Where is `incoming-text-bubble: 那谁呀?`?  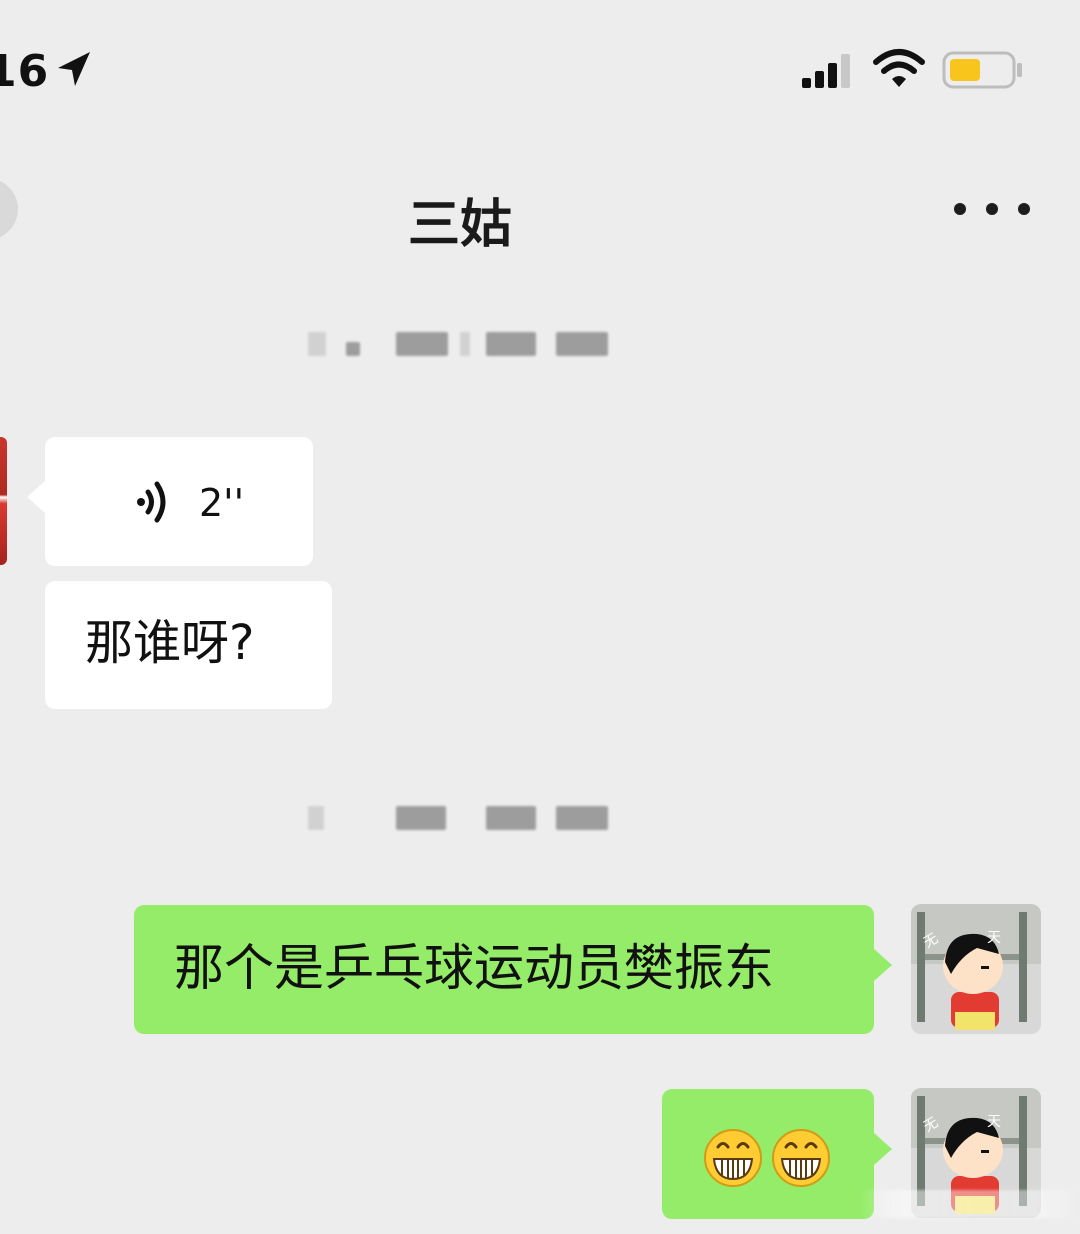 incoming-text-bubble: 那谁呀? is located at coordinates (188, 645).